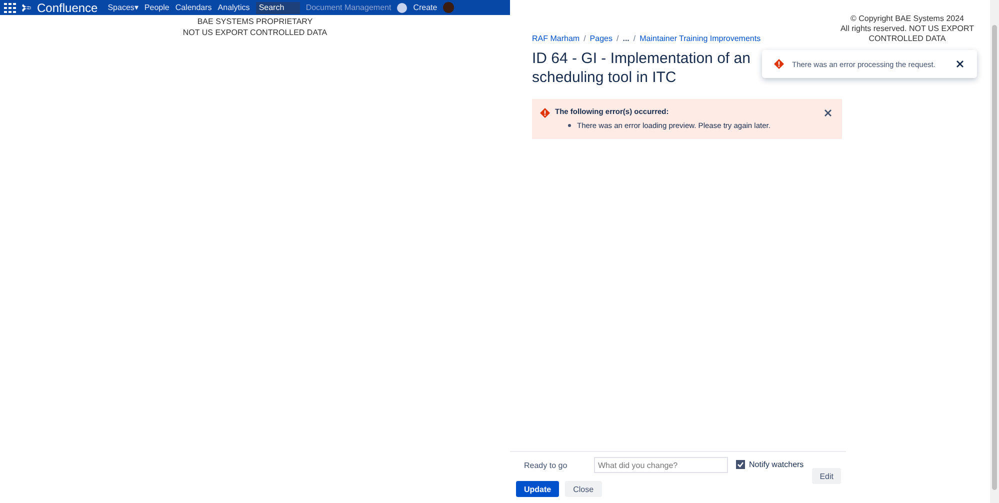  I want to click on search-field: Search, so click(278, 8).